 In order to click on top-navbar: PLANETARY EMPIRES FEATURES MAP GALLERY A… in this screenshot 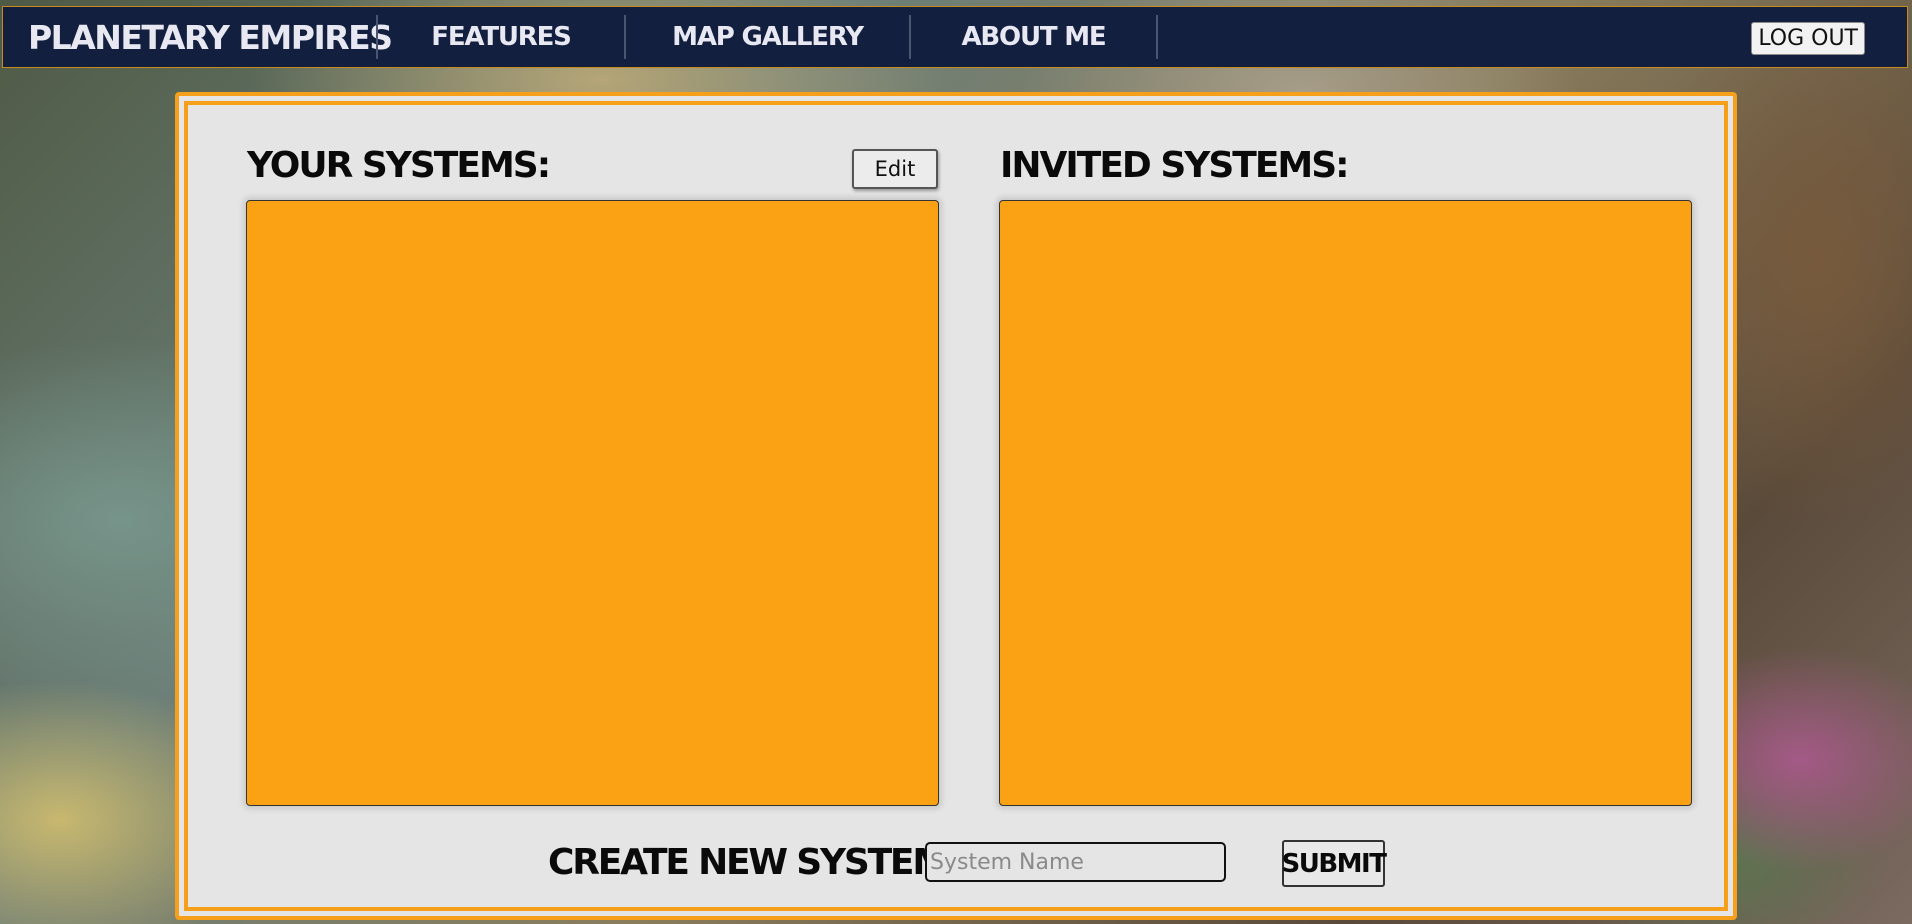, I will do `click(955, 37)`.